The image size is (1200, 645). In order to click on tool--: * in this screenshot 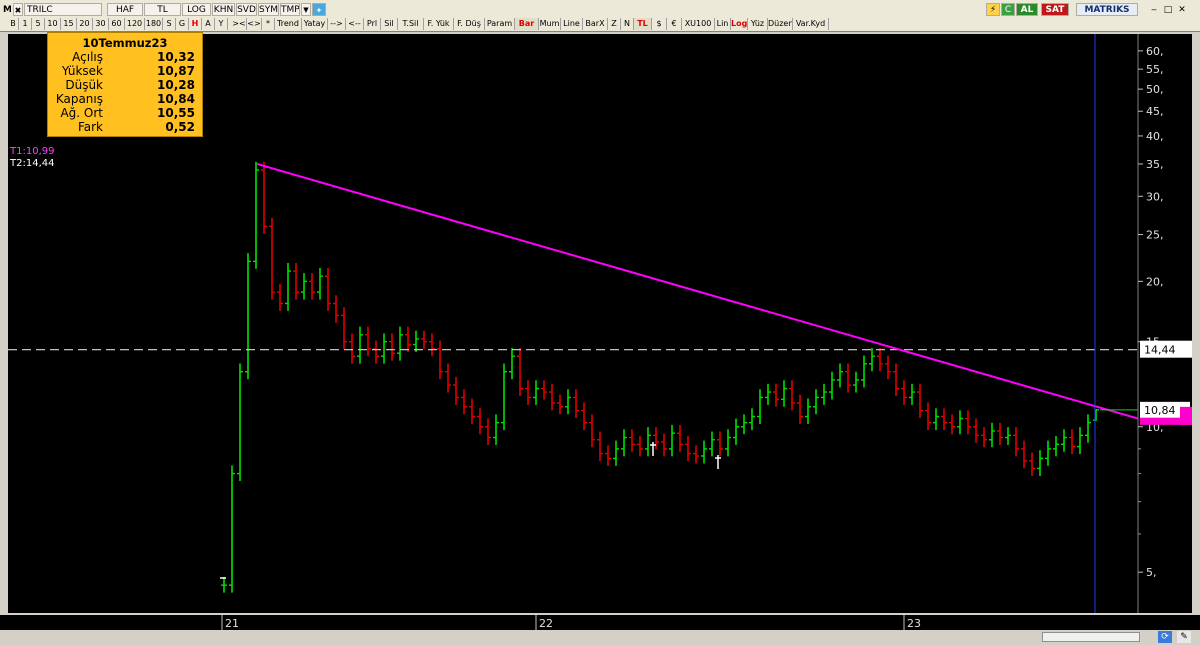, I will do `click(268, 24)`.